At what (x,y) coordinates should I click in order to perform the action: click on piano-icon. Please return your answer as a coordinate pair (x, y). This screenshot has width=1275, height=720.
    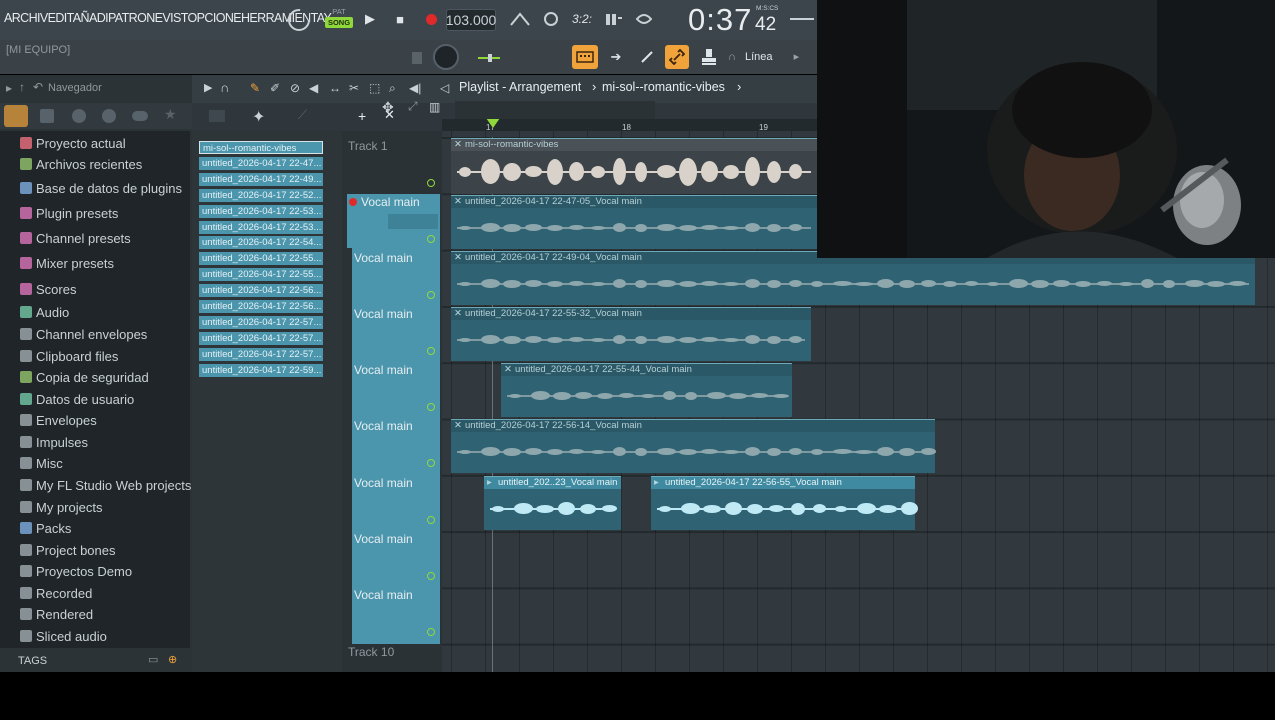
    Looking at the image, I should click on (217, 116).